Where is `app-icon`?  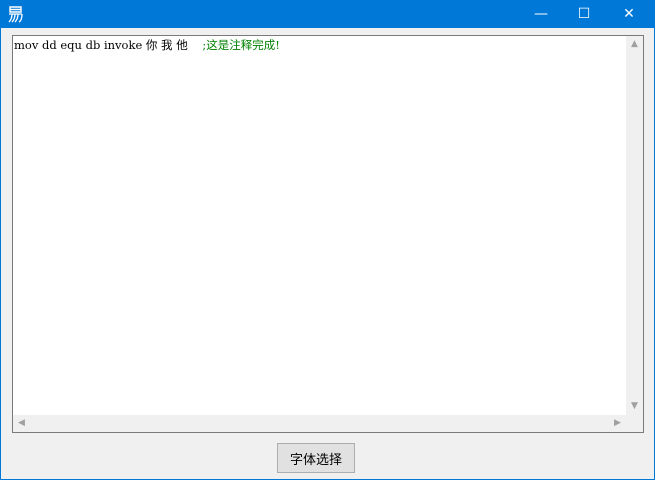 app-icon is located at coordinates (16, 14).